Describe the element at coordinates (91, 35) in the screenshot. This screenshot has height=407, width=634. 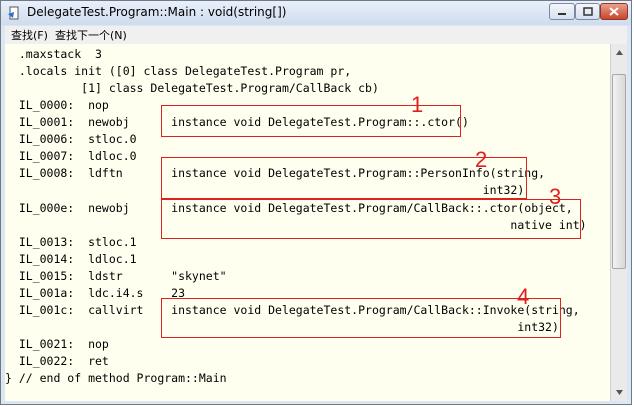
I see `menu-find-next: 查找下一个(N)` at that location.